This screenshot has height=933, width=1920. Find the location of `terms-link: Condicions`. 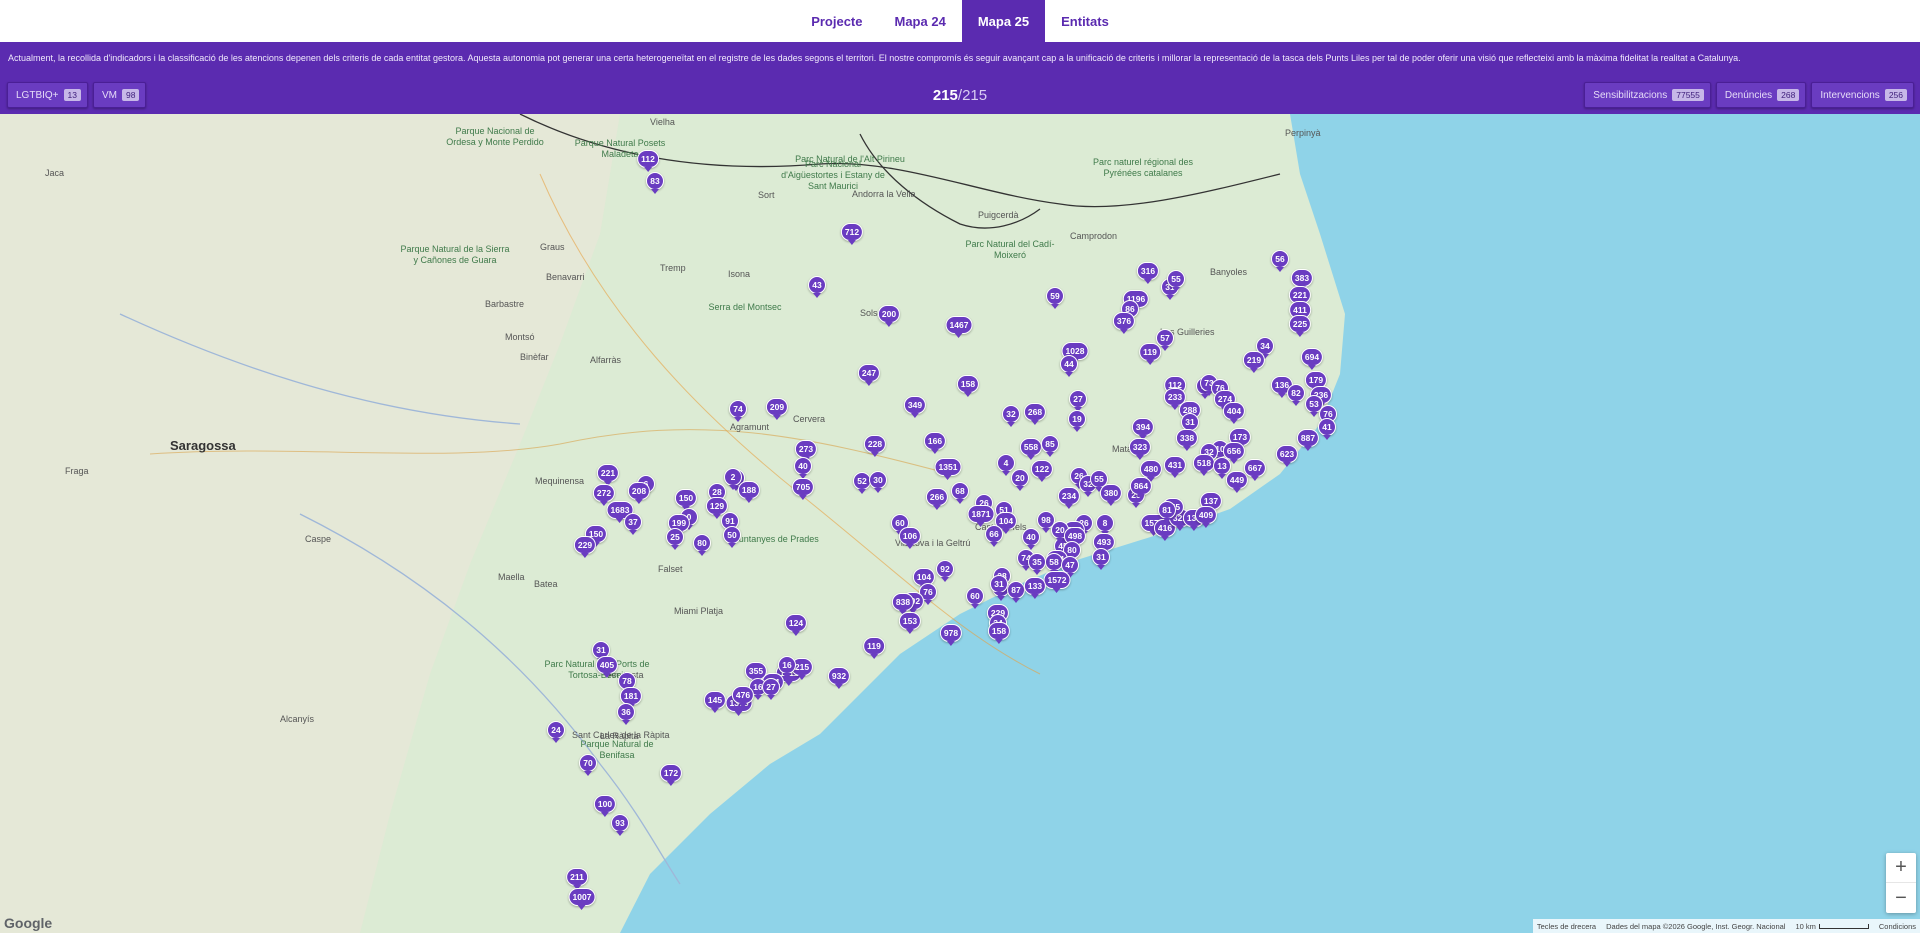

terms-link: Condicions is located at coordinates (1897, 926).